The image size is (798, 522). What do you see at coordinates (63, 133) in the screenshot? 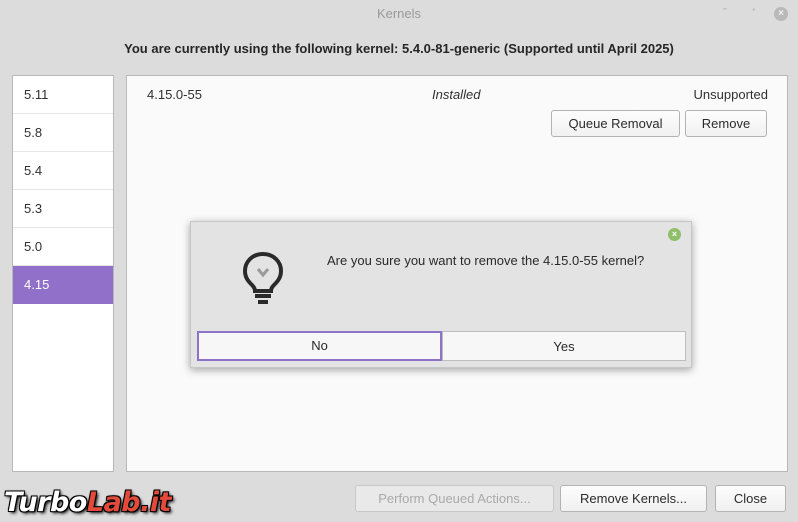
I see `sidebar-item-5-8: 5.8` at bounding box center [63, 133].